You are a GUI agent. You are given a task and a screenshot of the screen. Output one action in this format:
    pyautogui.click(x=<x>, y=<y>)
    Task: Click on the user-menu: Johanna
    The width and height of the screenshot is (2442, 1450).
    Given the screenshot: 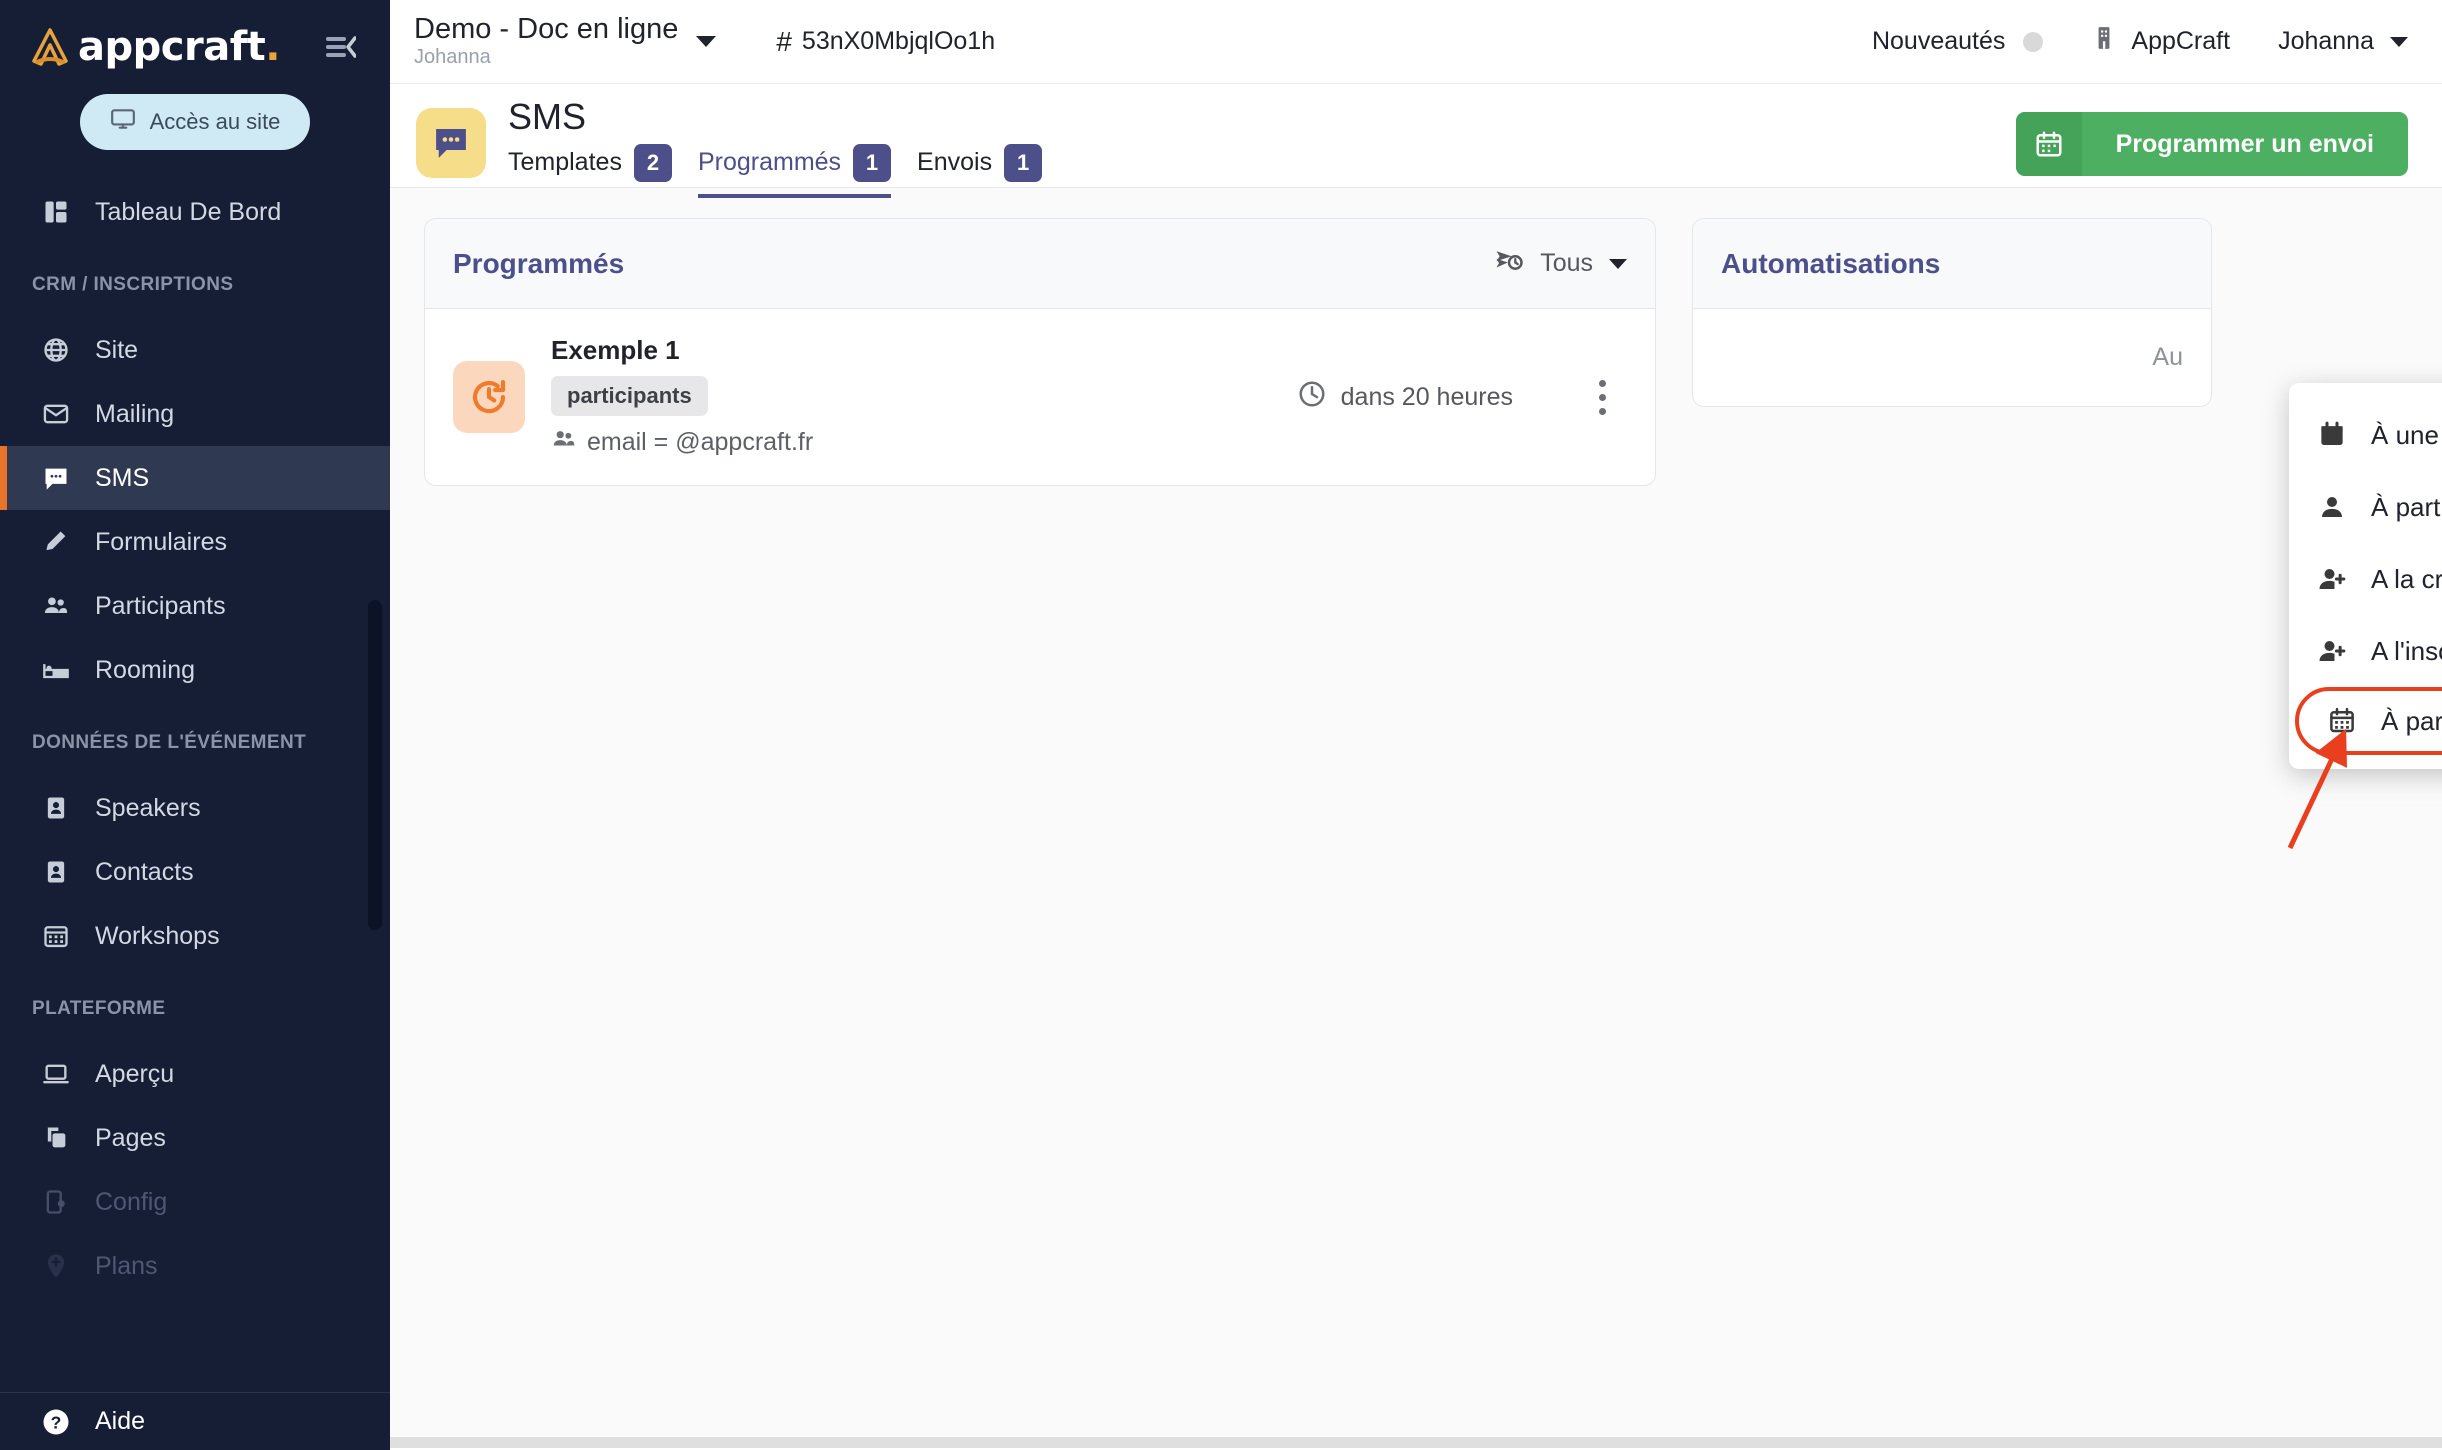 What is the action you would take?
    pyautogui.click(x=2343, y=41)
    